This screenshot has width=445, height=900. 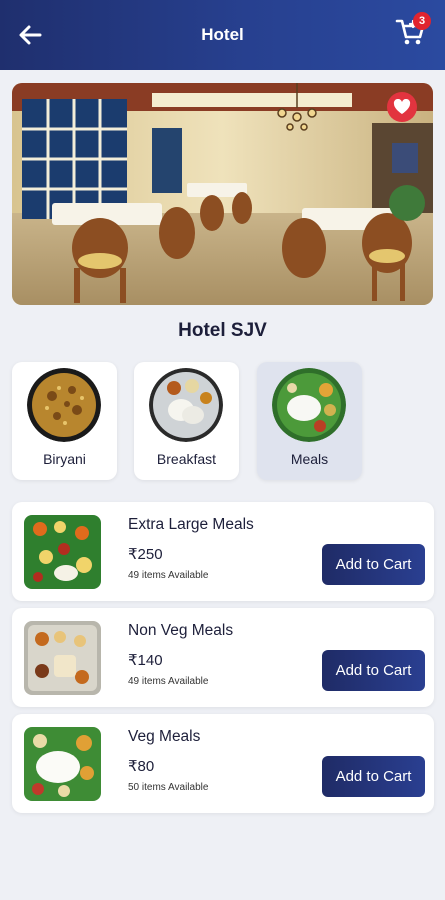 What do you see at coordinates (62, 658) in the screenshot?
I see `non-veg-meals-image` at bounding box center [62, 658].